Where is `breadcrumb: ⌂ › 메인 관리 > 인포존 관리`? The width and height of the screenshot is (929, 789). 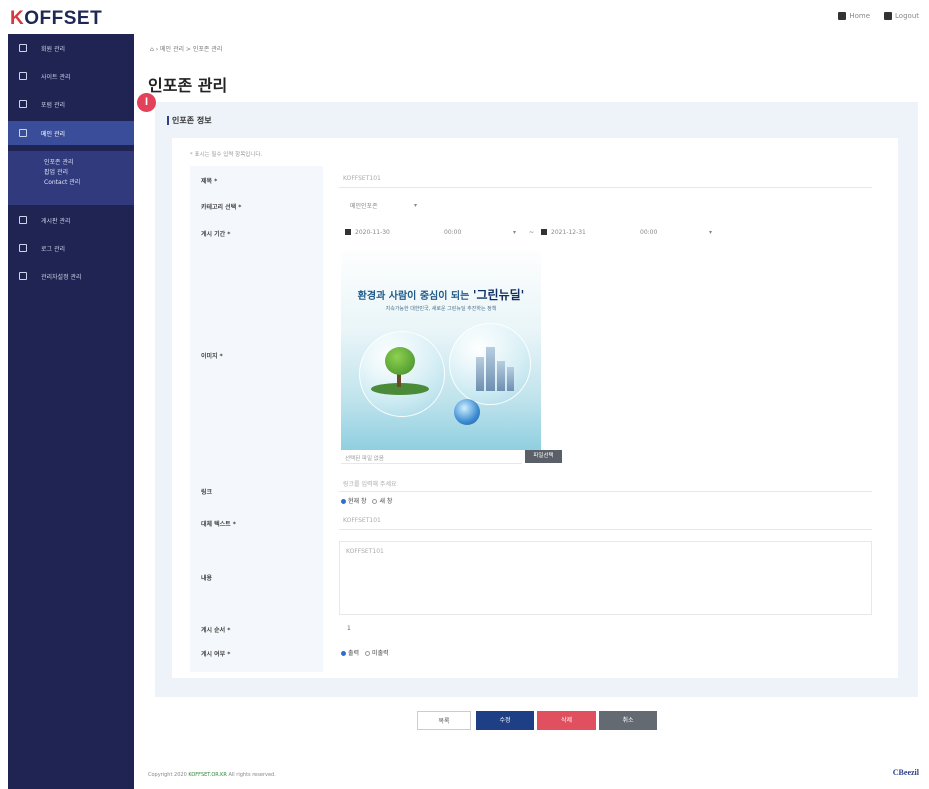
breadcrumb: ⌂ › 메인 관리 > 인포존 관리 is located at coordinates (186, 48).